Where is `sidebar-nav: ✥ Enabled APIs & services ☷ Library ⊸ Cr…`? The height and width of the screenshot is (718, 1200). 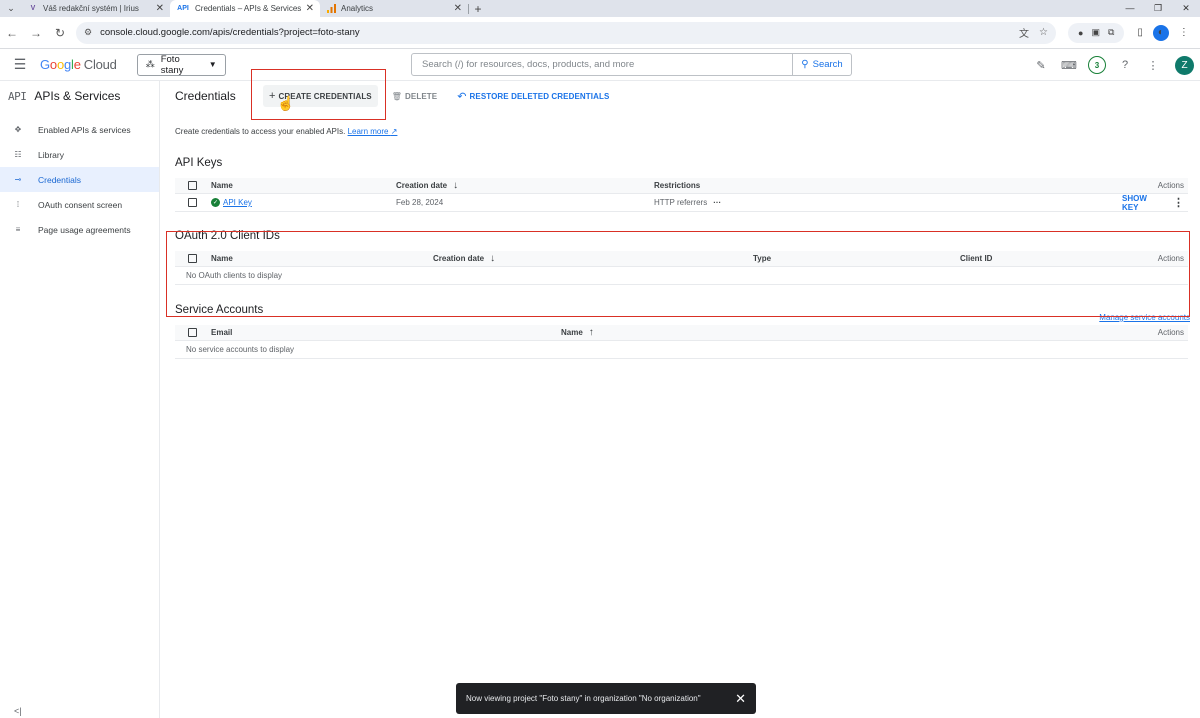 sidebar-nav: ✥ Enabled APIs & services ☷ Library ⊸ Cr… is located at coordinates (79, 179).